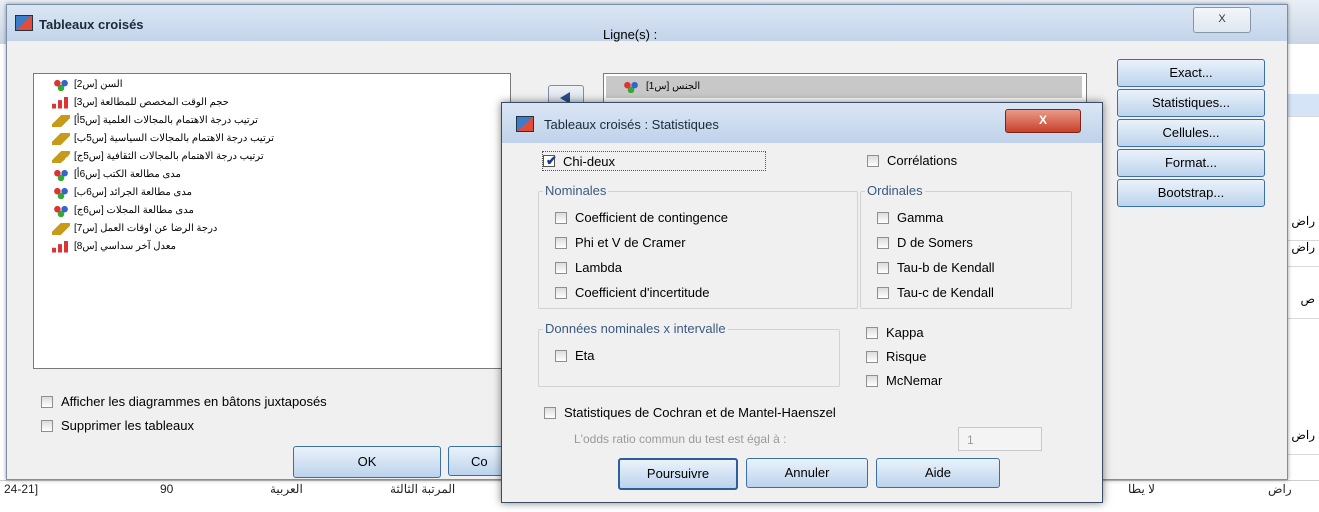  Describe the element at coordinates (946, 267) in the screenshot. I see `tau-b-label: Tau-b de Kendall` at that location.